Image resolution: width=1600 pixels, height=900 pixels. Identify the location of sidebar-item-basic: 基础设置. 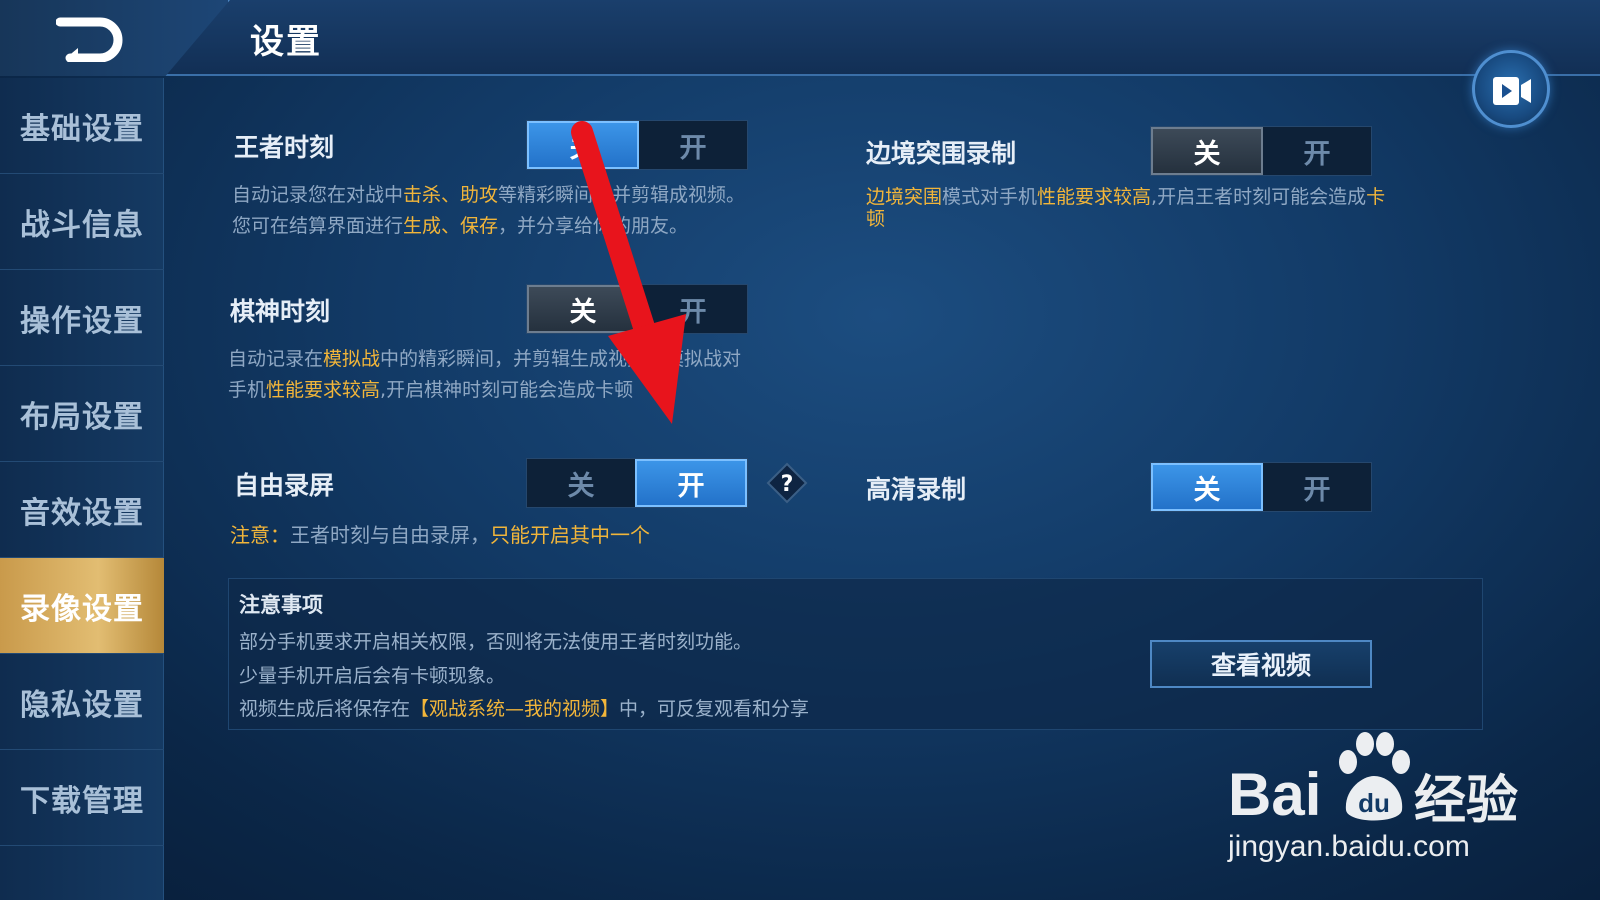
(82, 126).